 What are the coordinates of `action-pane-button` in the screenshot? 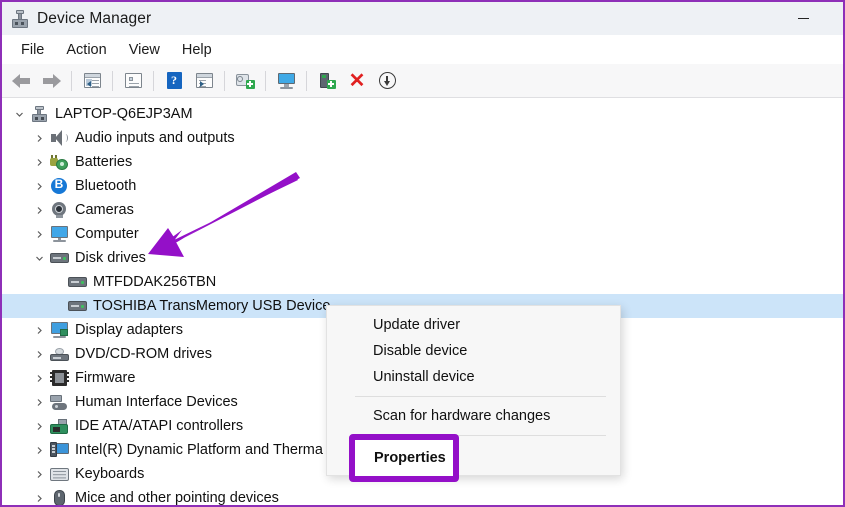 It's located at (204, 81).